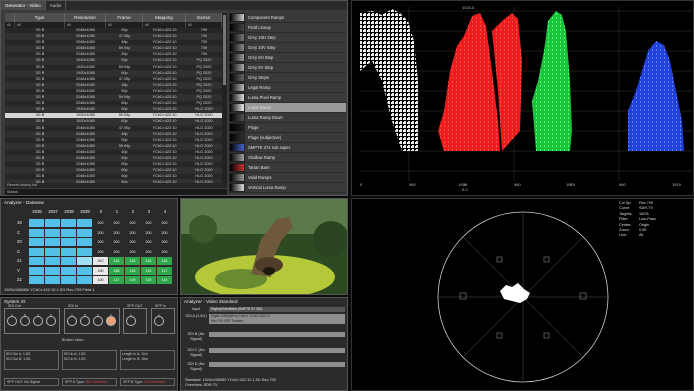  Describe the element at coordinates (287, 118) in the screenshot. I see `pattern-item: Luma Ramp Down` at that location.